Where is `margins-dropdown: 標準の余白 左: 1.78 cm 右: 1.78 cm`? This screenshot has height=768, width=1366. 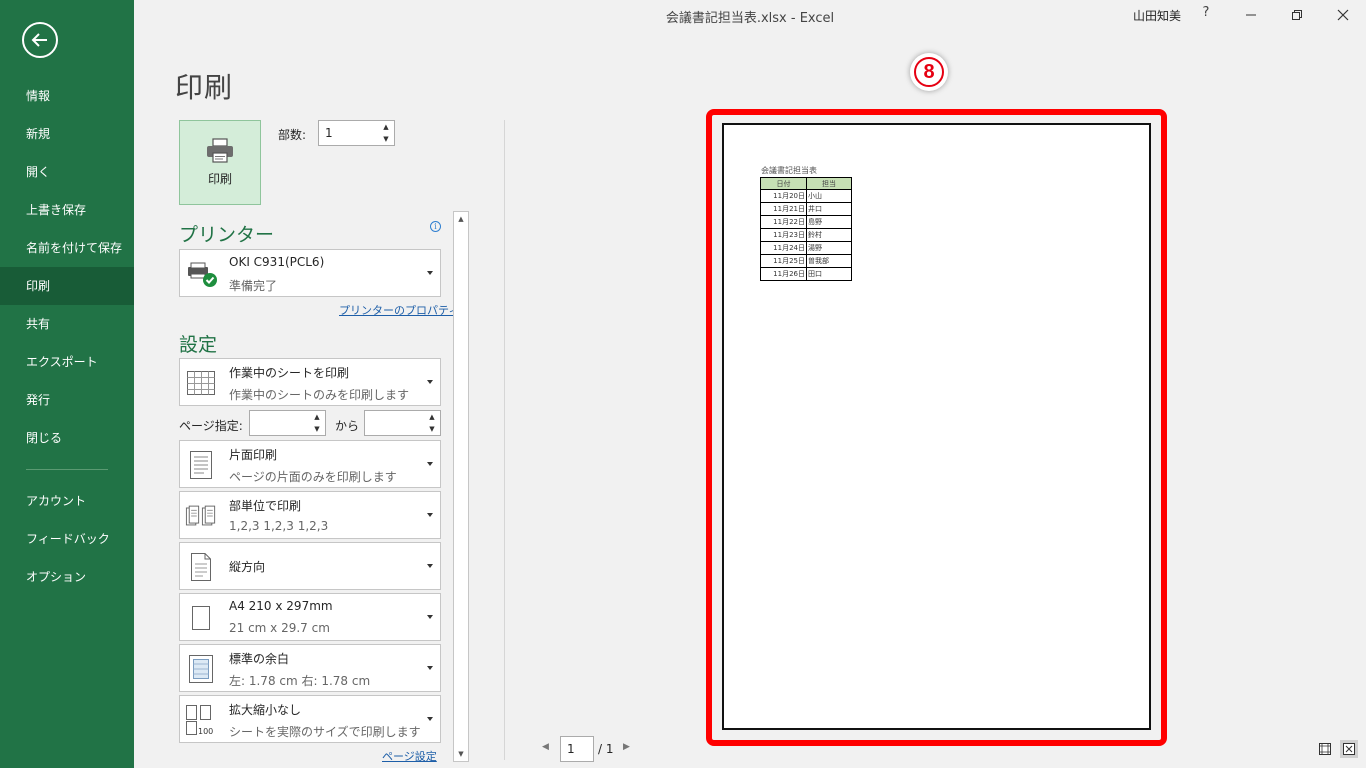
margins-dropdown: 標準の余白 左: 1.78 cm 右: 1.78 cm is located at coordinates (310, 668).